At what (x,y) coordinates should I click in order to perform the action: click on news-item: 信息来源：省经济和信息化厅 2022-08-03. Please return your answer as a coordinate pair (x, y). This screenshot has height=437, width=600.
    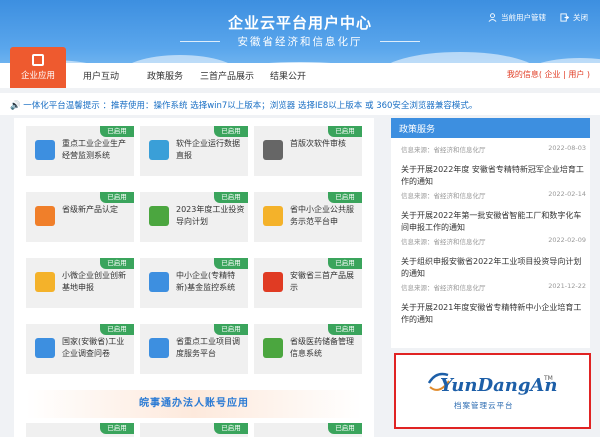
    Looking at the image, I should click on (493, 148).